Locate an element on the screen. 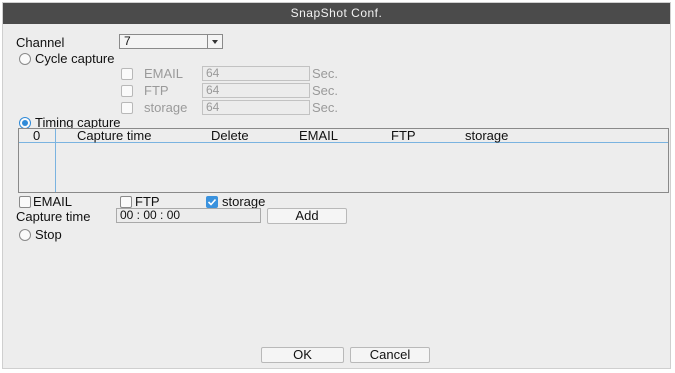 This screenshot has height=373, width=675. ftp-label: FTP is located at coordinates (147, 201).